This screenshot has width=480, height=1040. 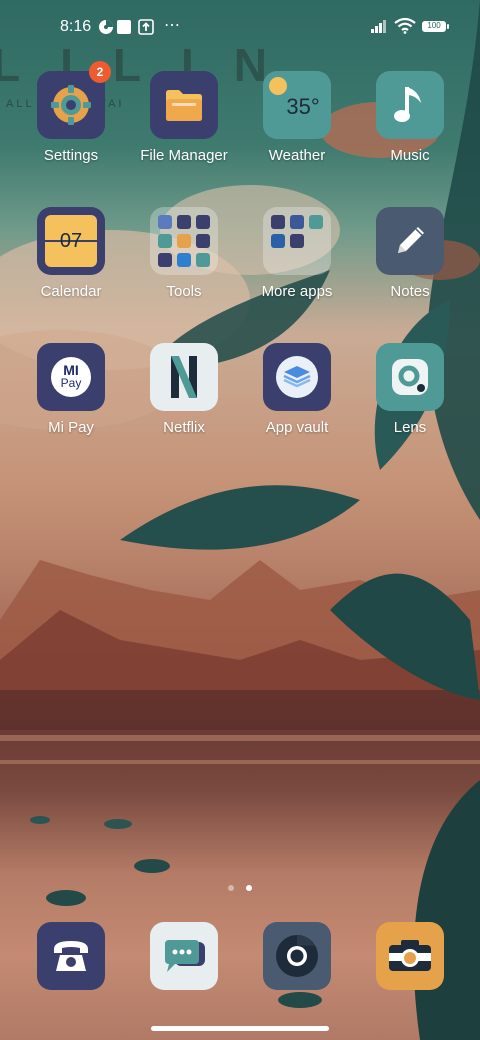 I want to click on lens-icon, so click(x=410, y=377).